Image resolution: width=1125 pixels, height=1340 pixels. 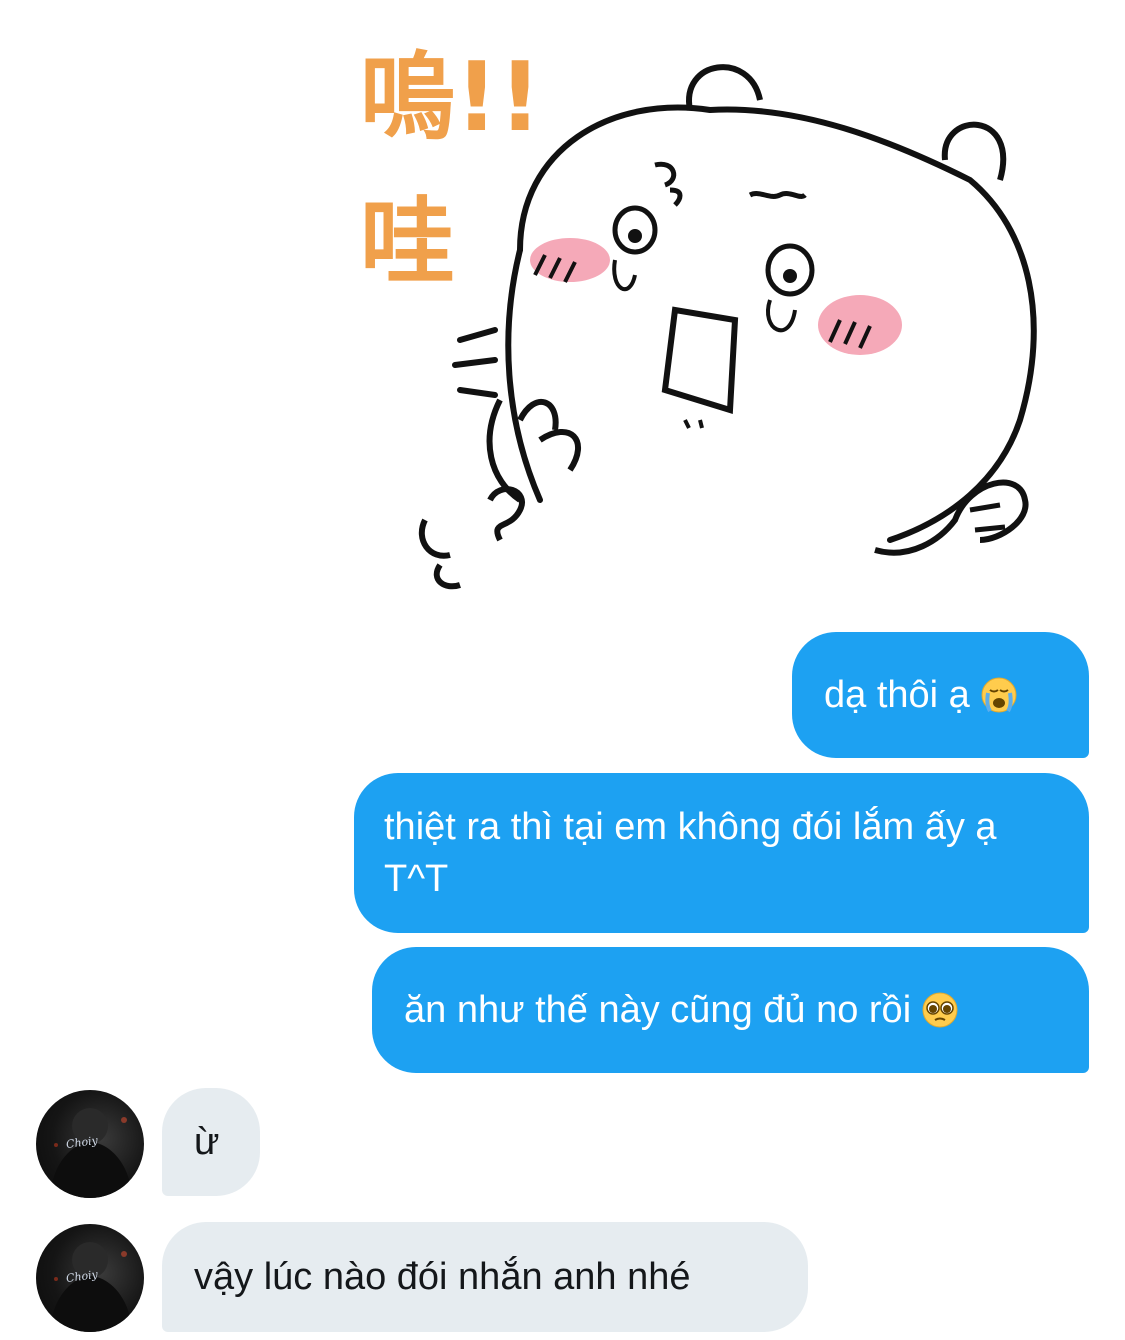 I want to click on message-text: ăn như thế này cũng đủ no rồi, so click(x=658, y=1010).